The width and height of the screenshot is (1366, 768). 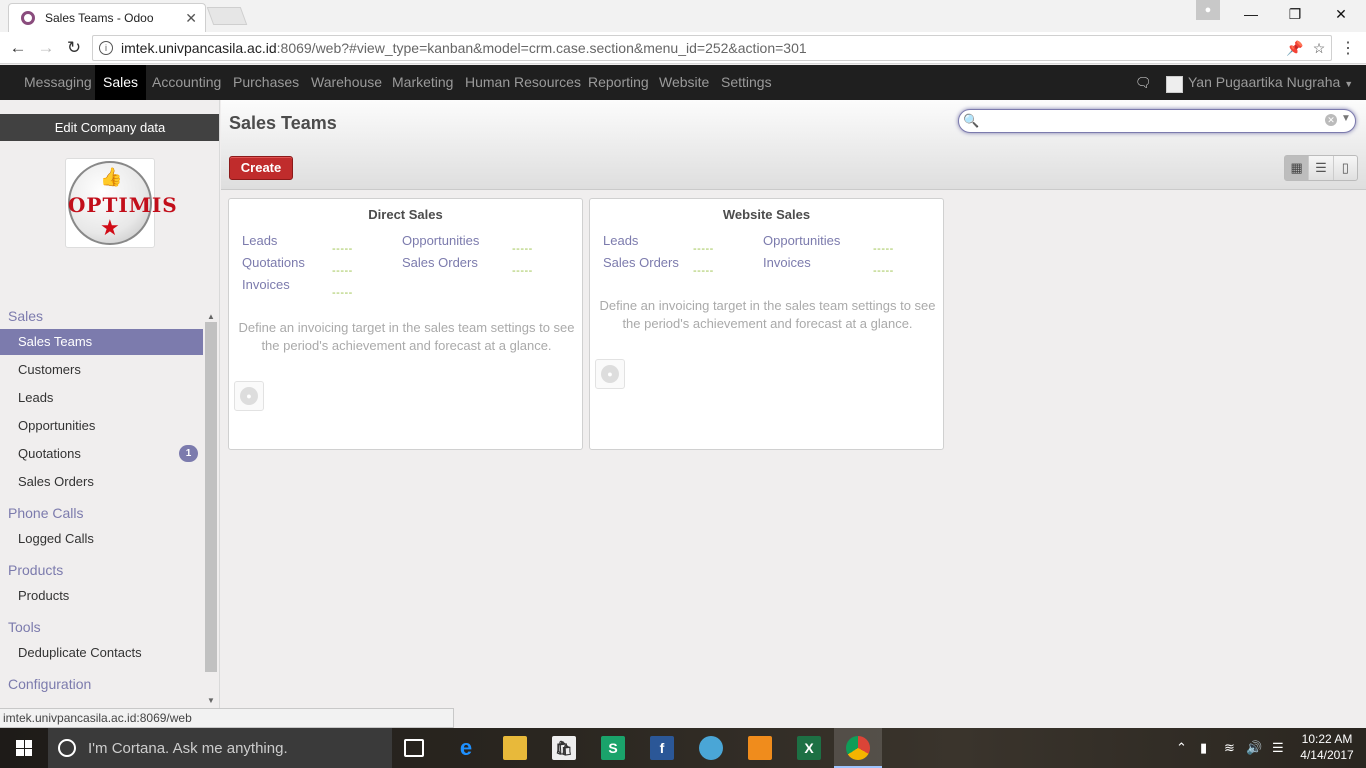 I want to click on pin-icon: 📌, so click(x=1295, y=48).